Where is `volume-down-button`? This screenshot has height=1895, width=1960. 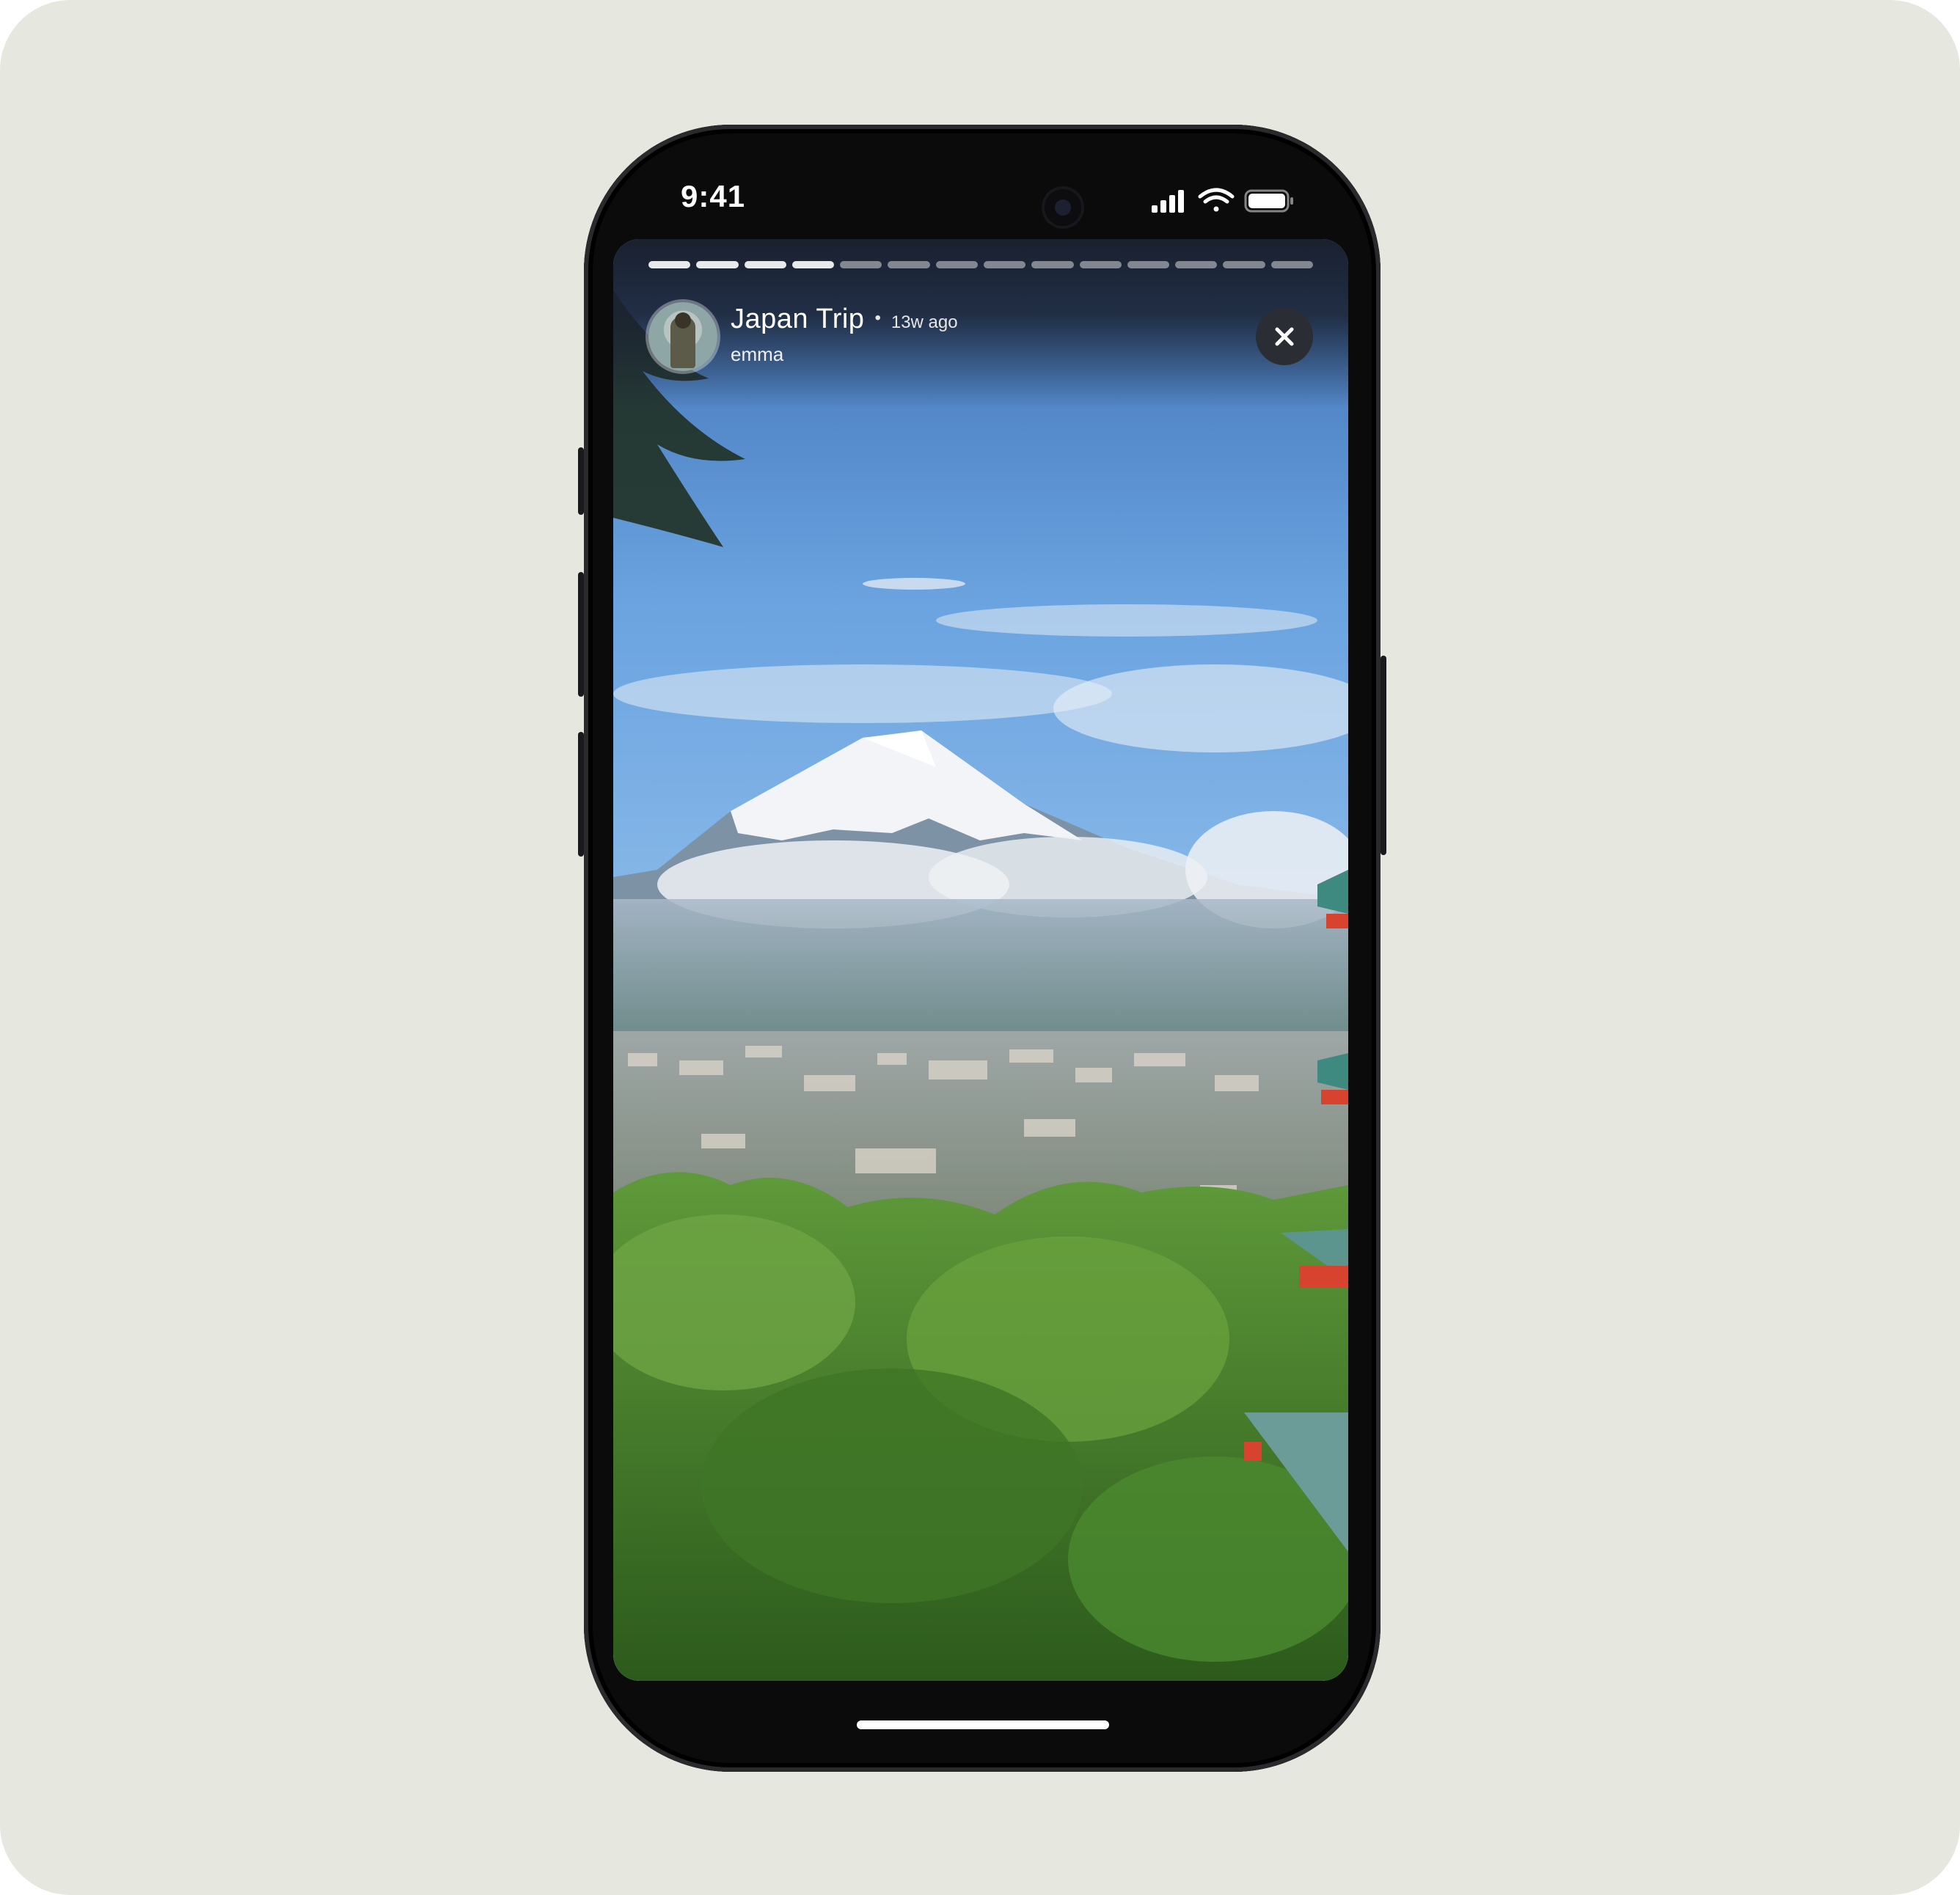
volume-down-button is located at coordinates (581, 795).